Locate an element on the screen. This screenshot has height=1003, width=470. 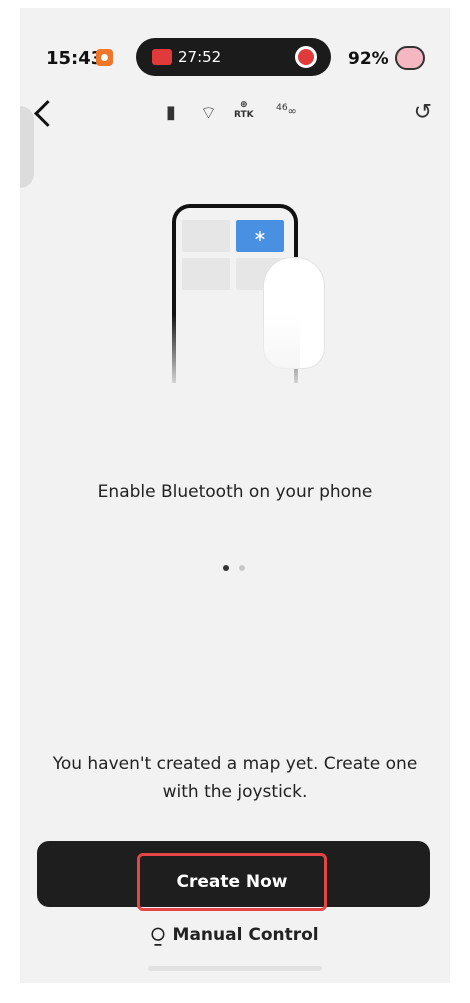
bluetooth-tile: ∗ is located at coordinates (260, 236).